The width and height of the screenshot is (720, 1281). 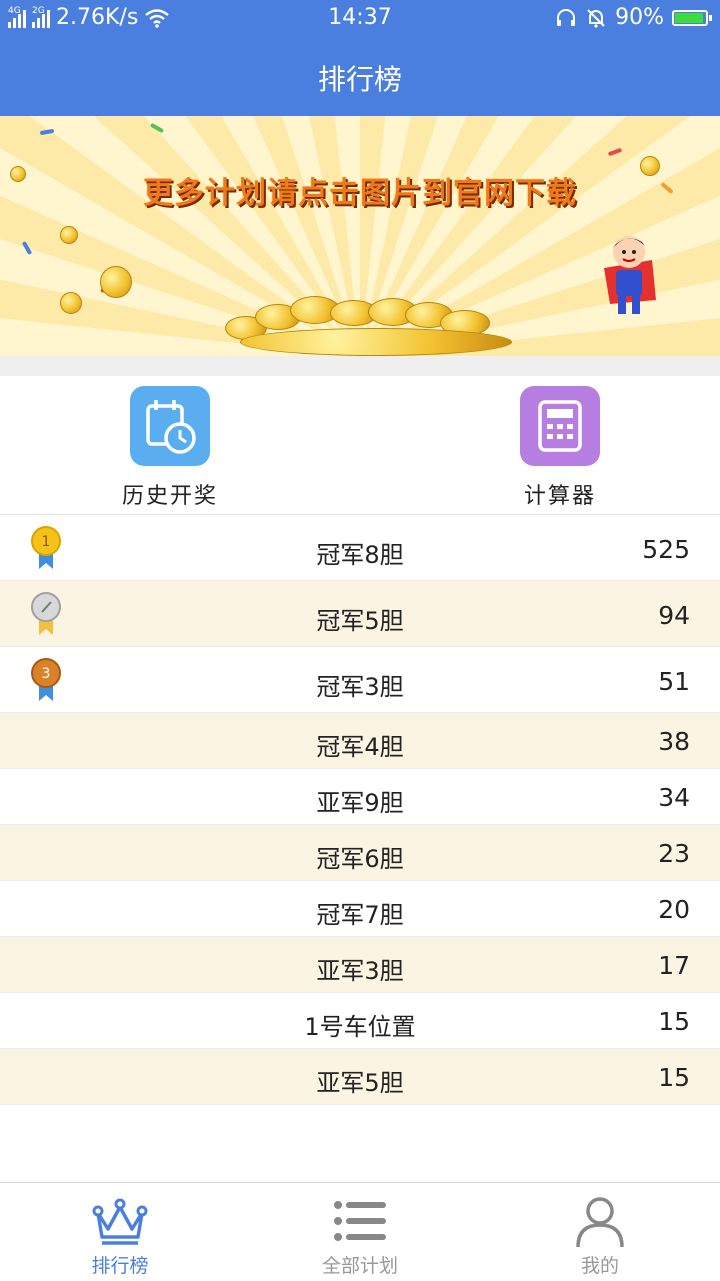 I want to click on calendar-clock-icon, so click(x=170, y=426).